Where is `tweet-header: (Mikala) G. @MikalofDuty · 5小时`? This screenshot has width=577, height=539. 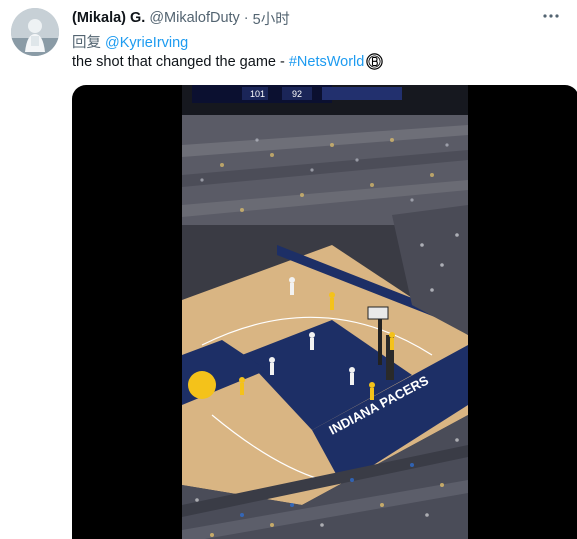
tweet-header: (Mikala) G. @MikalofDuty · 5小时 is located at coordinates (181, 18).